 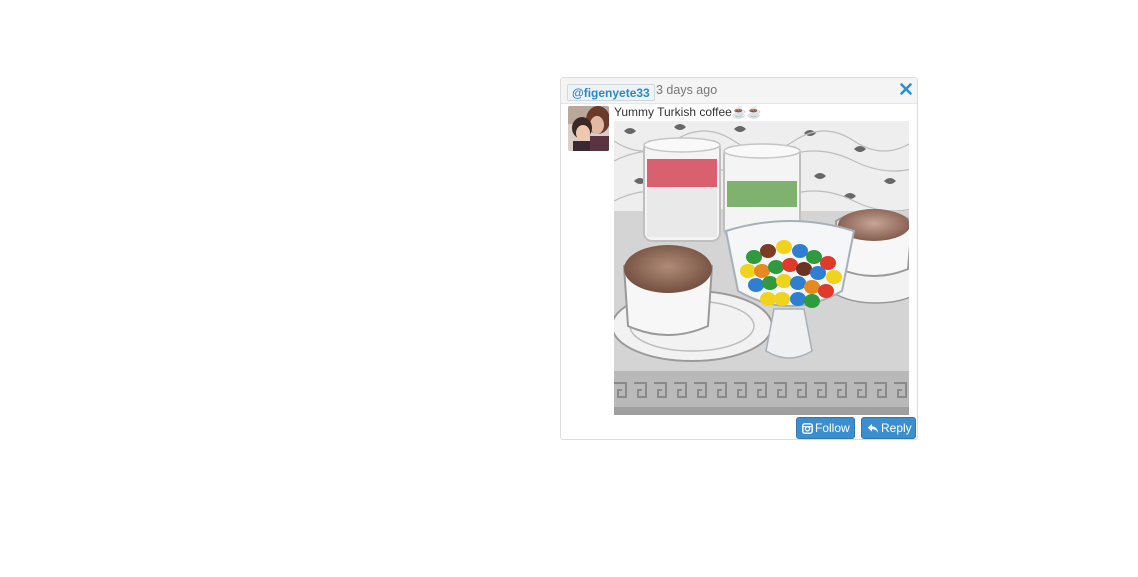 I want to click on reply-button: Reply, so click(x=888, y=428).